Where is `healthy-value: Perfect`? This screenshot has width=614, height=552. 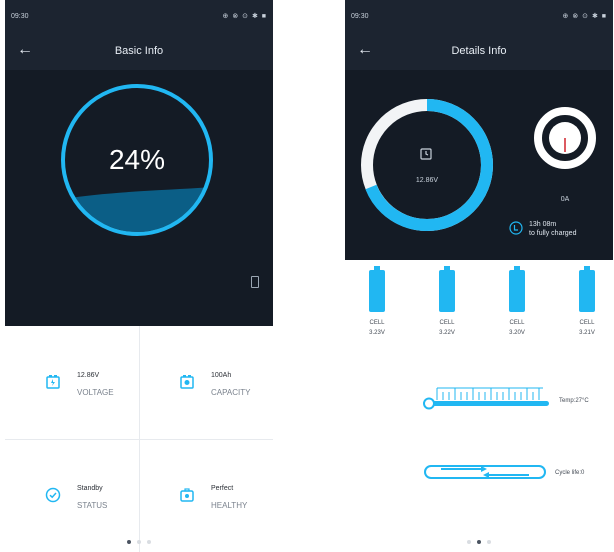
healthy-value: Perfect is located at coordinates (222, 488).